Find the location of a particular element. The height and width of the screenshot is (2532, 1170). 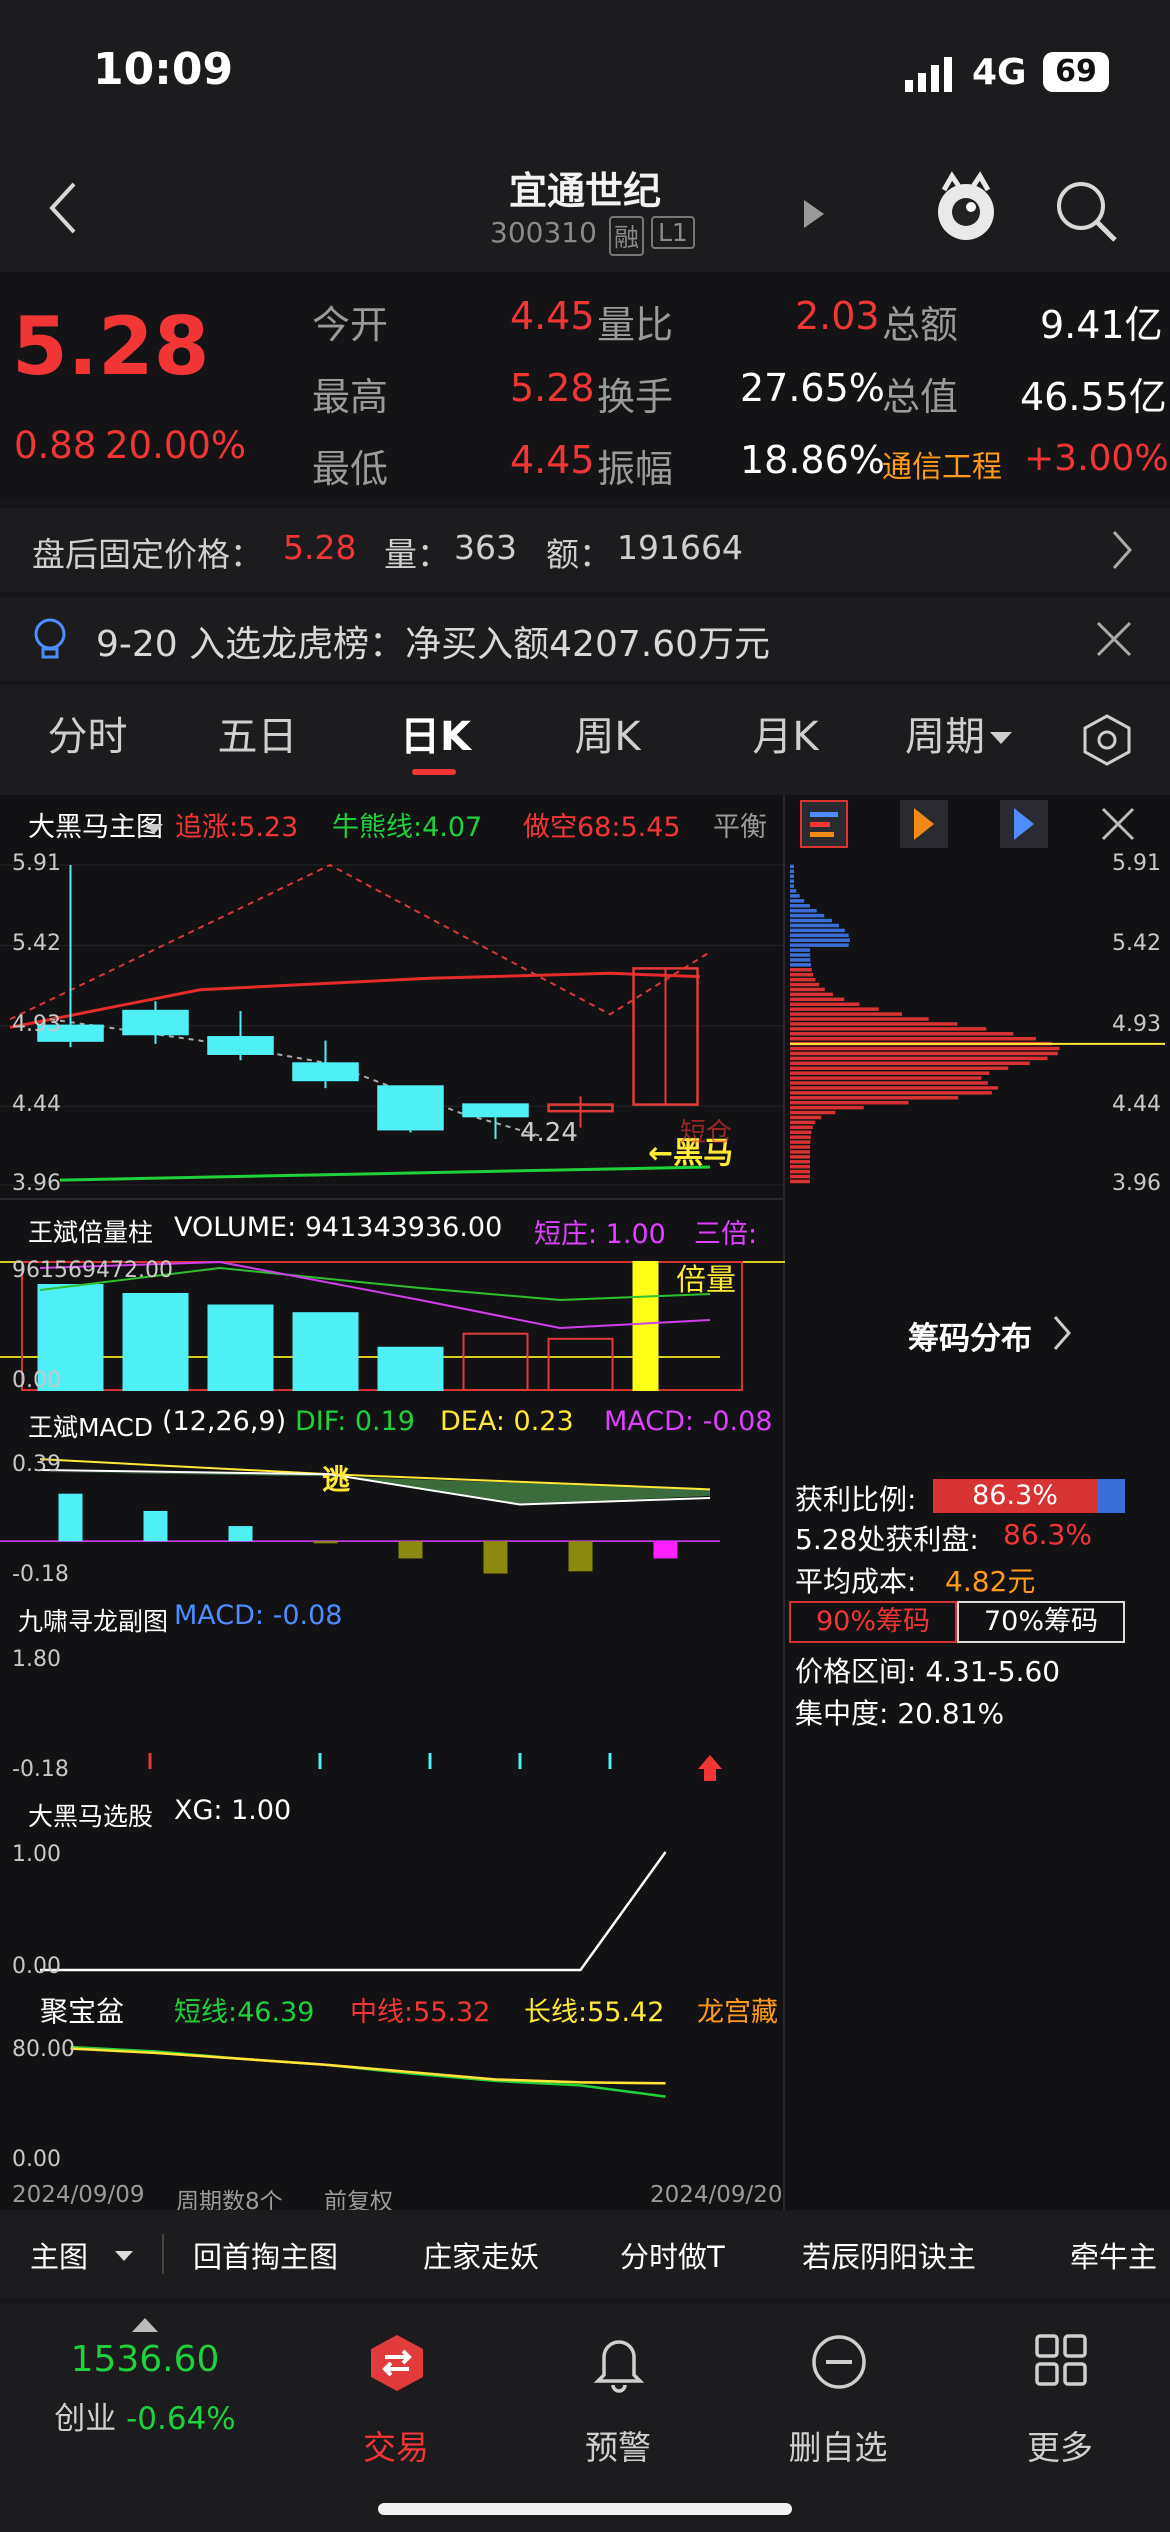

jx-top-tick: 1.80 is located at coordinates (36, 1659).